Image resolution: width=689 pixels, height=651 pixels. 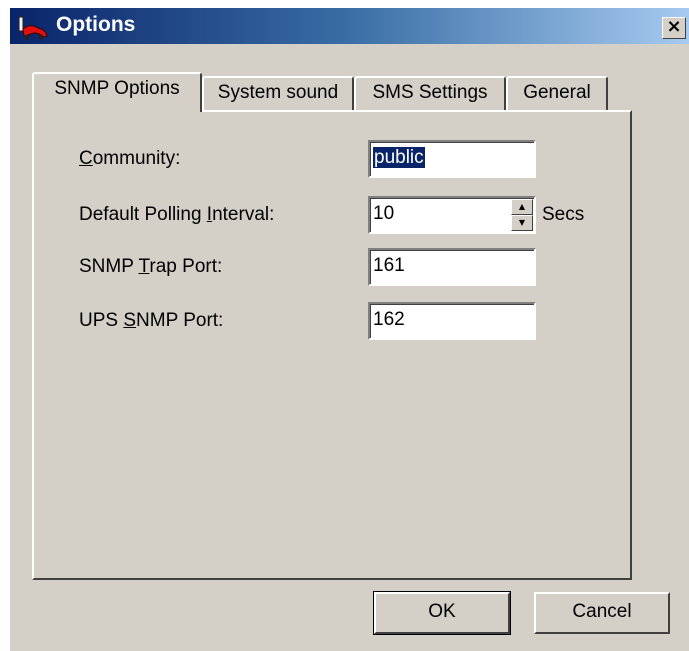 I want to click on tab-label: SMS Settings, so click(x=430, y=92).